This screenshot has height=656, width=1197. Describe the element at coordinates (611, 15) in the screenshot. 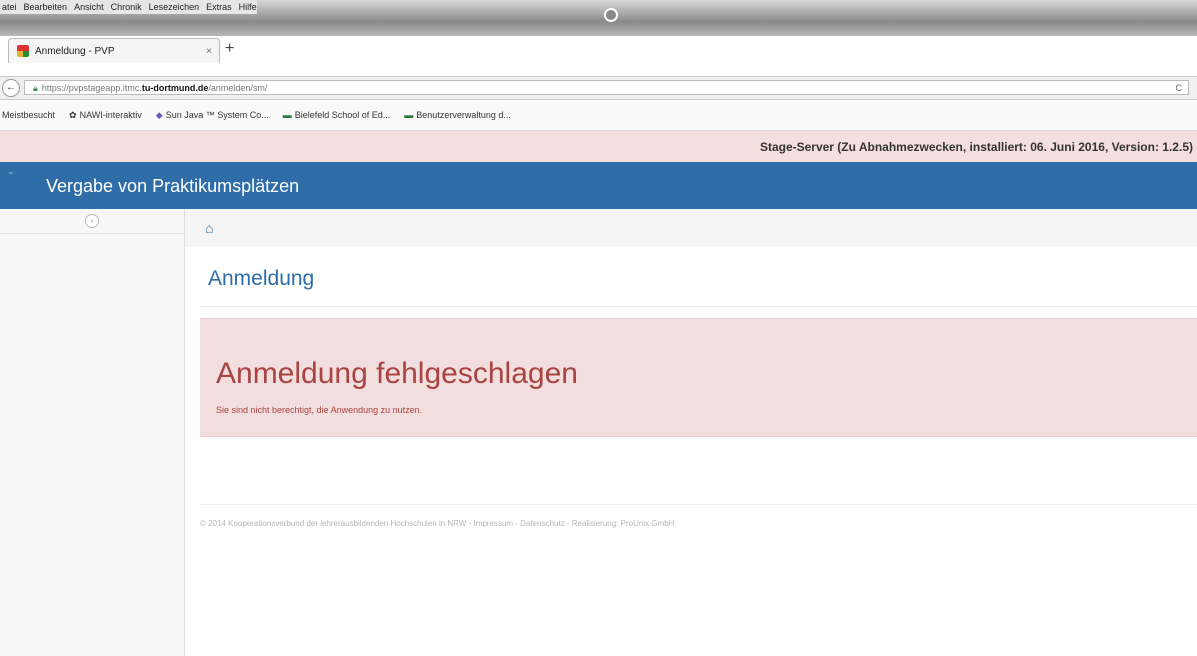

I see `cursor-indicator` at that location.